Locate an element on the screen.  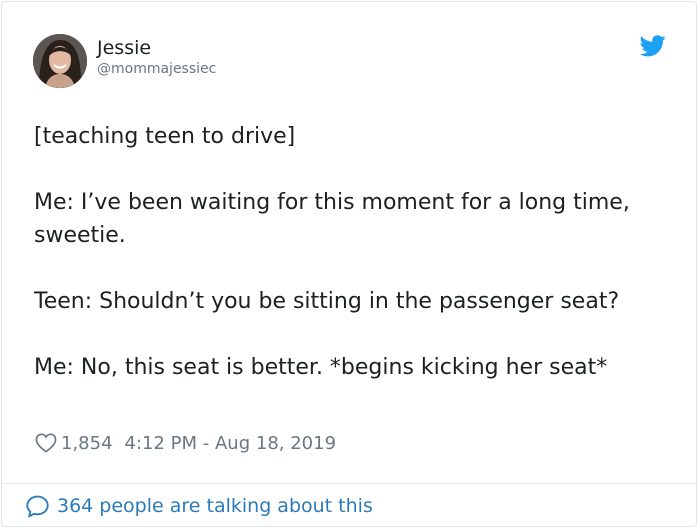
author-names: Jessie @mommajessiec is located at coordinates (156, 57).